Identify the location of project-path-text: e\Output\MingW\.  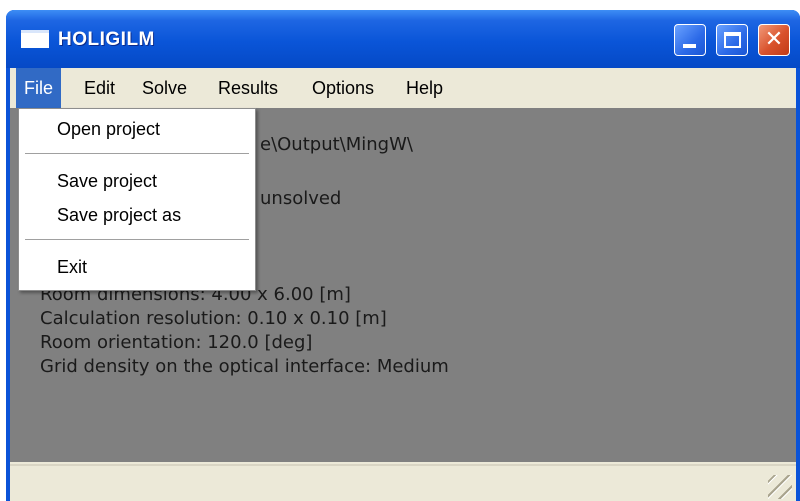
(336, 144).